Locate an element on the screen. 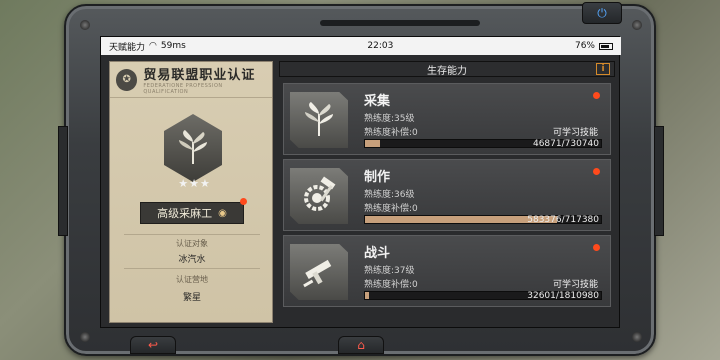  carrier-label: 天赋能力 is located at coordinates (127, 47).